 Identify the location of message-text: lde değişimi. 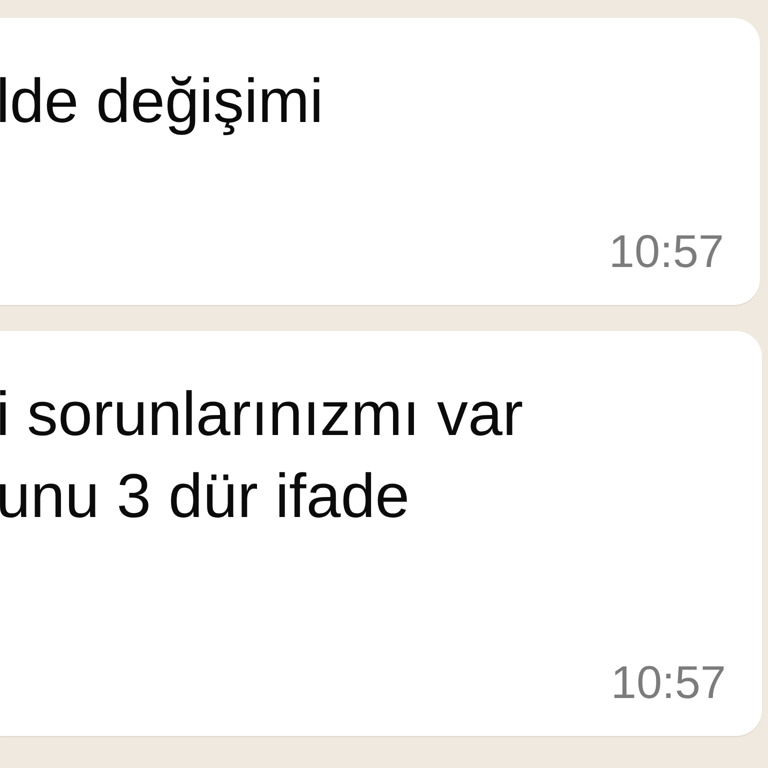
(162, 102).